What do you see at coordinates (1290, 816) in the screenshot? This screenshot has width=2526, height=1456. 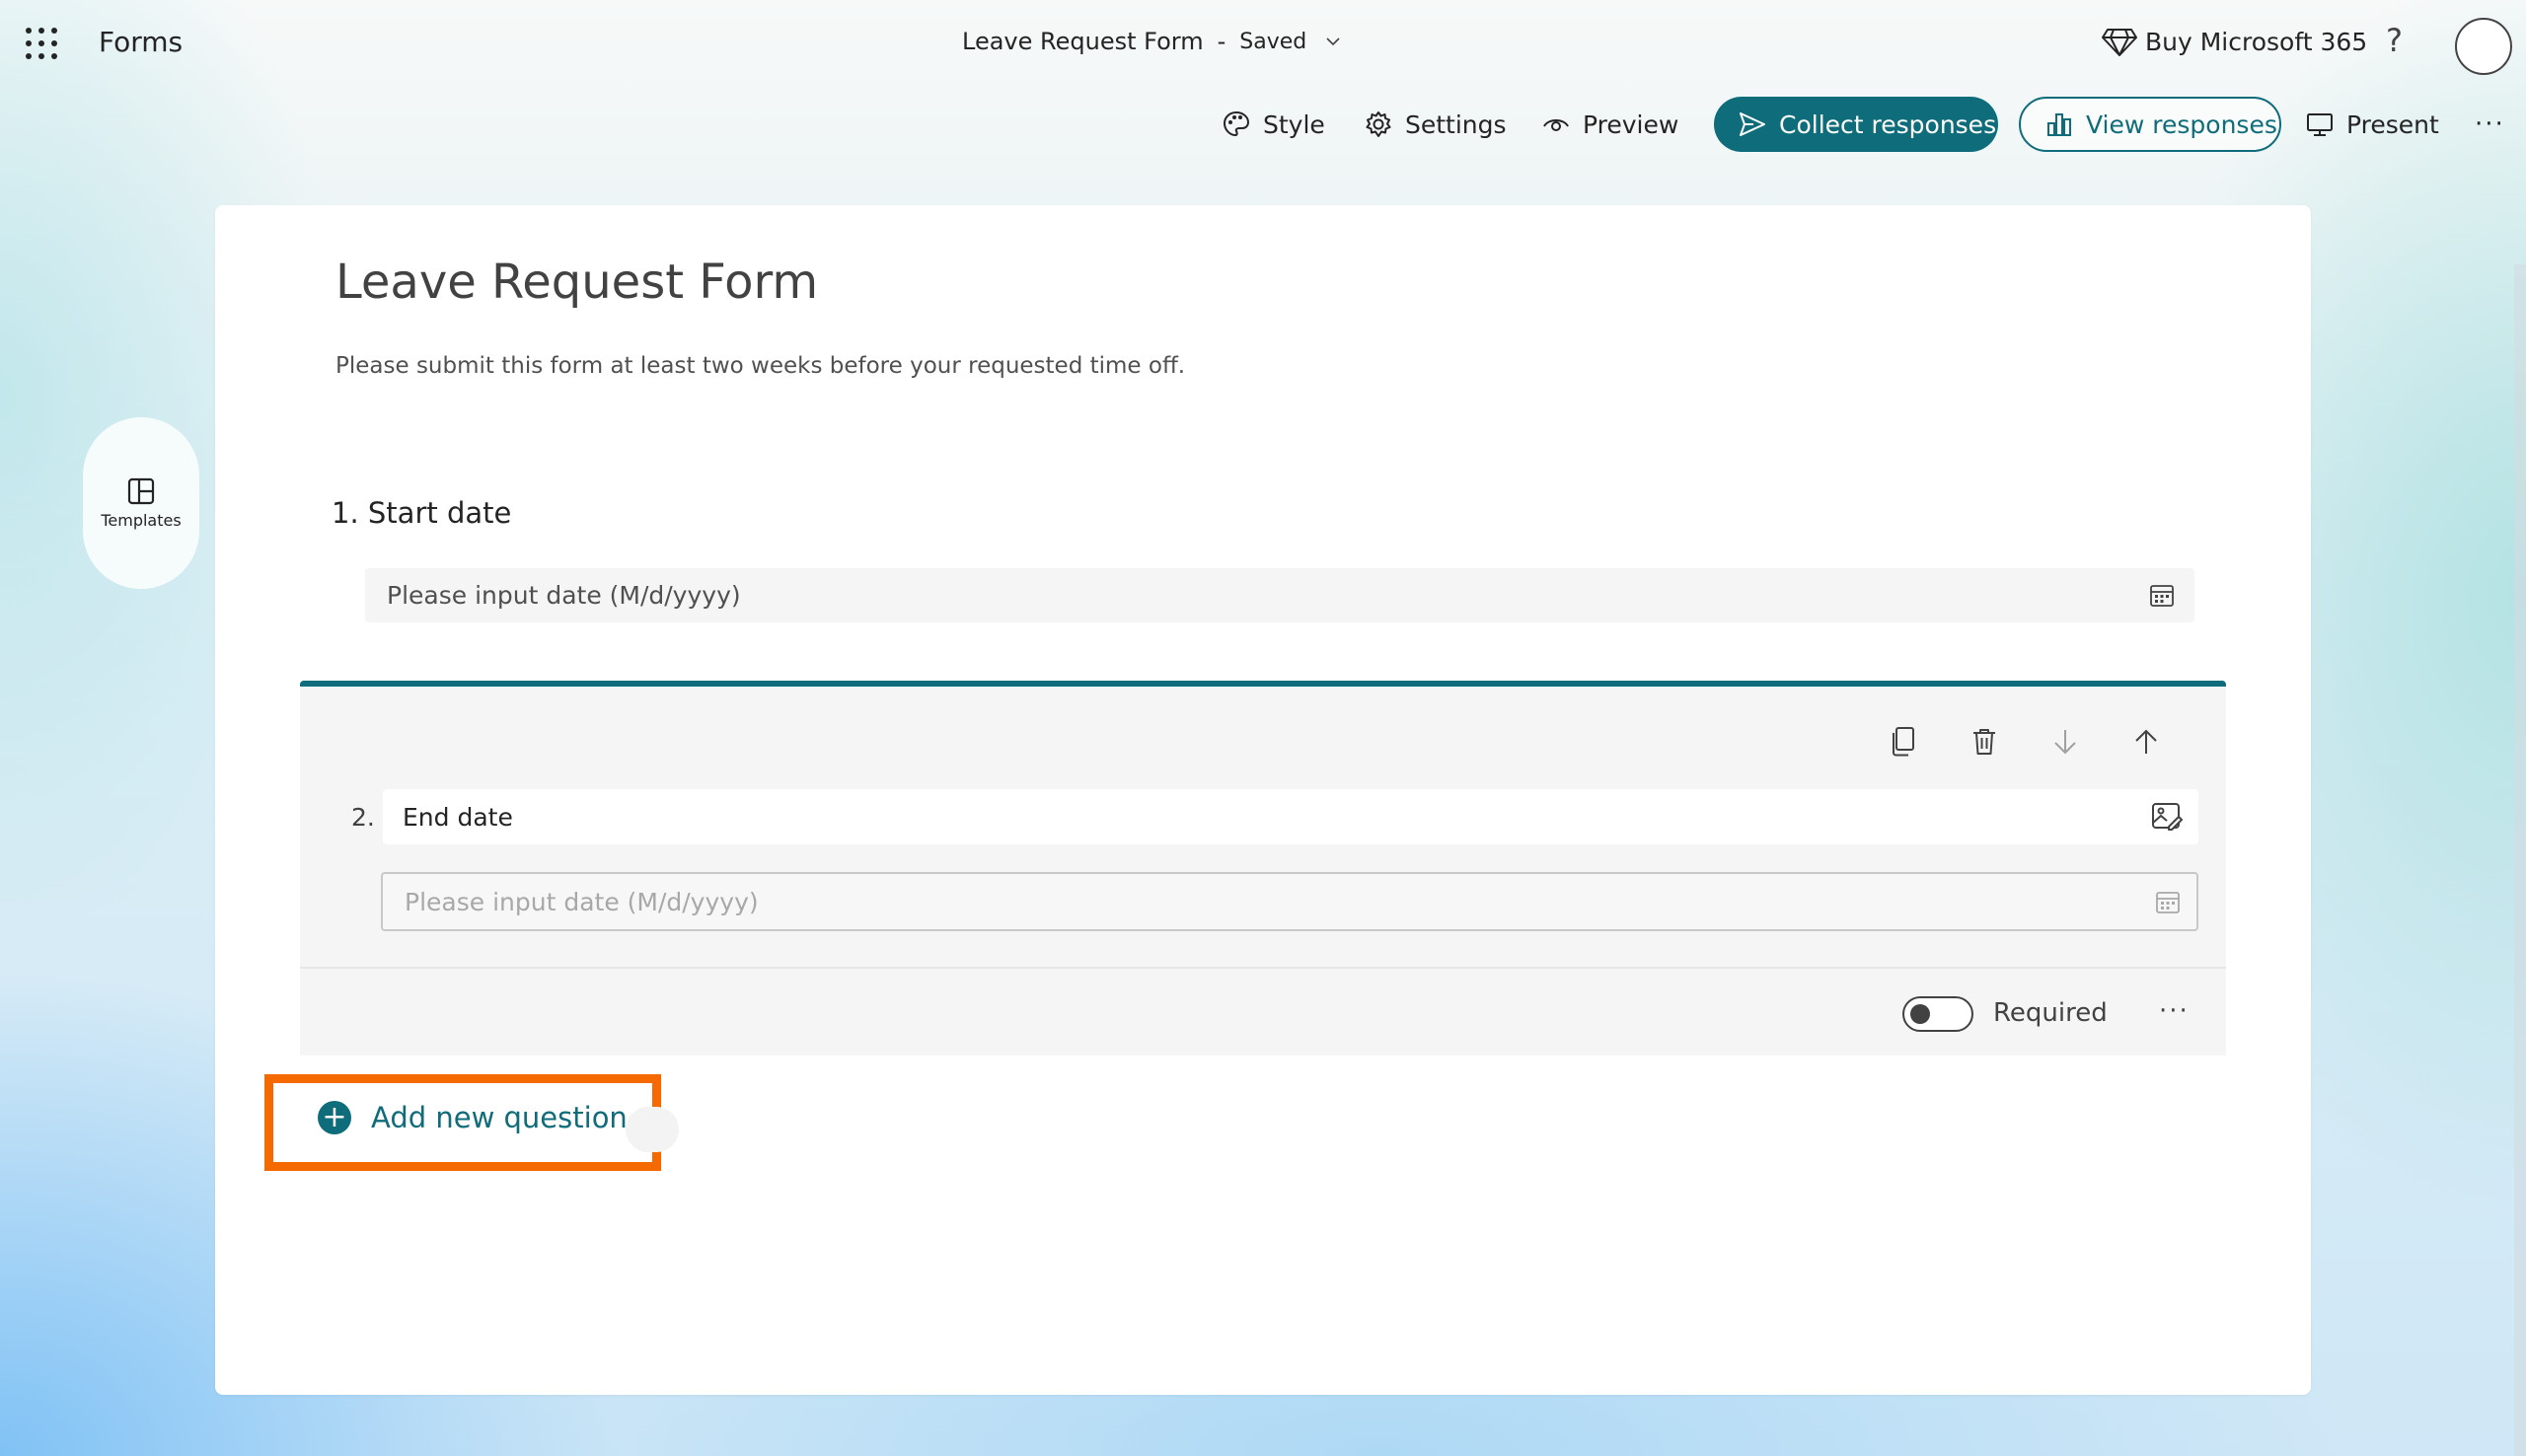 I see `question-2-title-input: End date` at bounding box center [1290, 816].